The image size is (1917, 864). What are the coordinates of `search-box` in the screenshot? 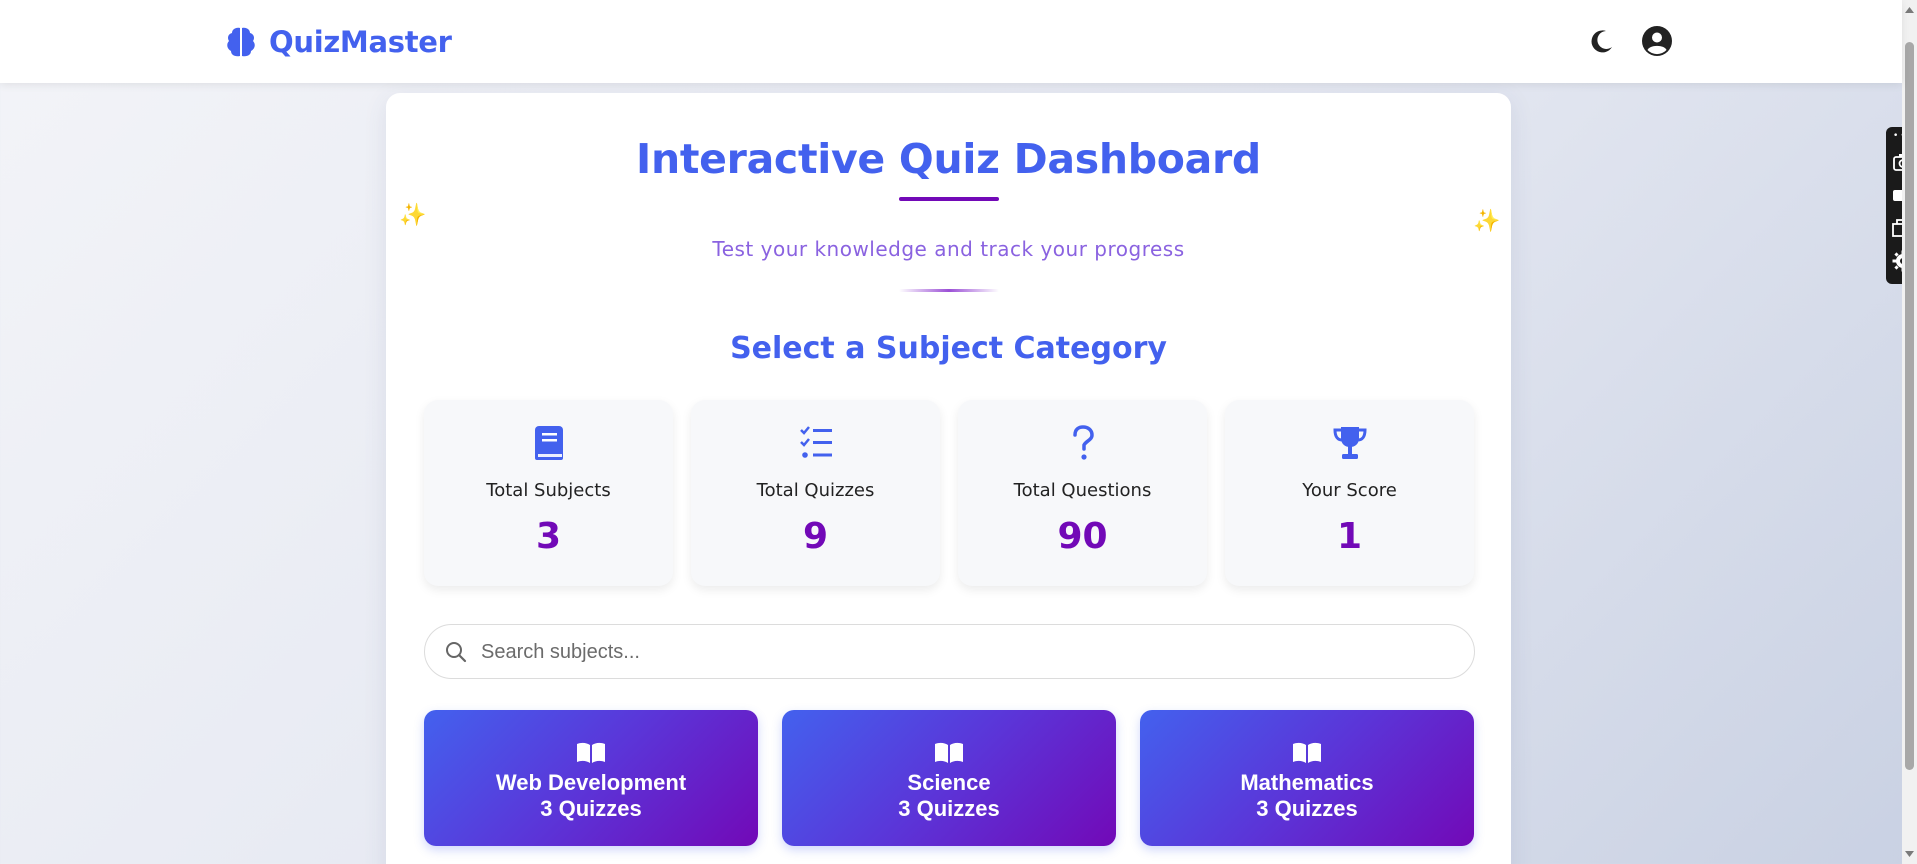 It's located at (949, 651).